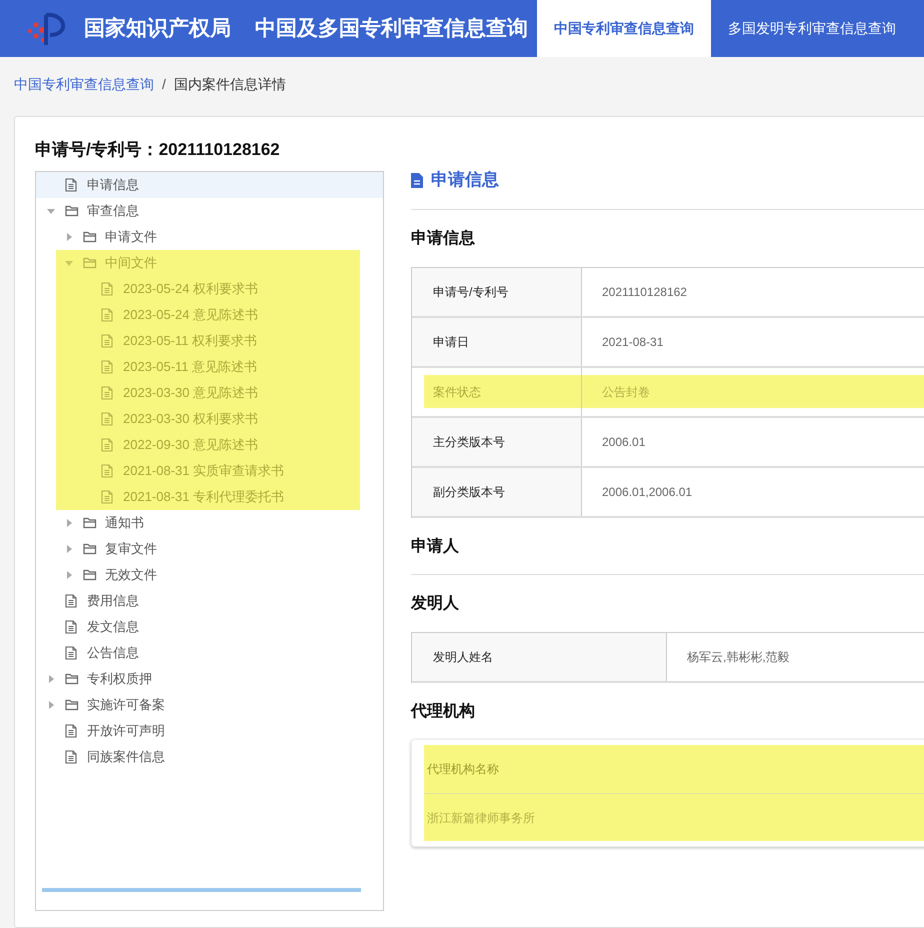 Image resolution: width=924 pixels, height=928 pixels. What do you see at coordinates (674, 817) in the screenshot?
I see `card-value-text: 浙江新篇律师事务所` at bounding box center [674, 817].